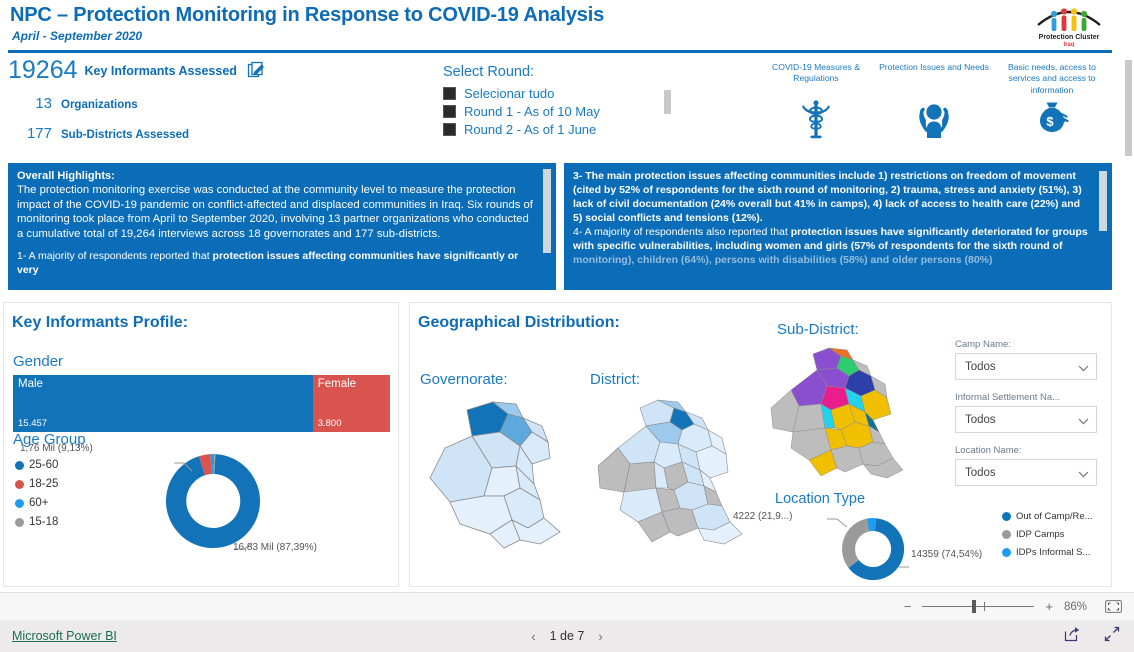 The image size is (1134, 652). I want to click on powerbi-brand-link: Microsoft Power BI, so click(64, 636).